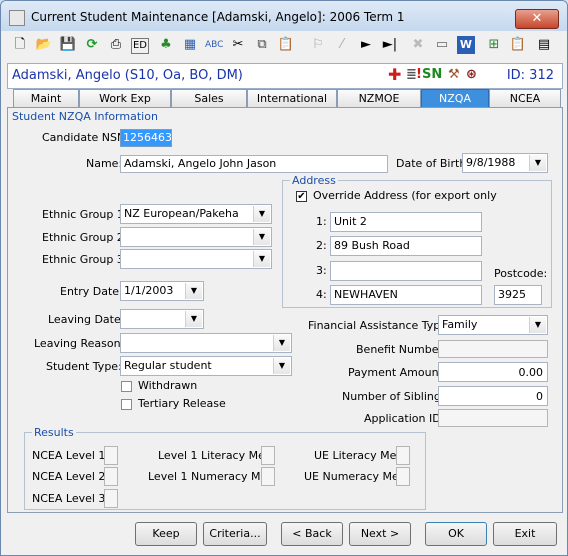 Image resolution: width=568 pixels, height=556 pixels. I want to click on level-1-literacy-label: Level 1 Literacy Met:, so click(215, 455).